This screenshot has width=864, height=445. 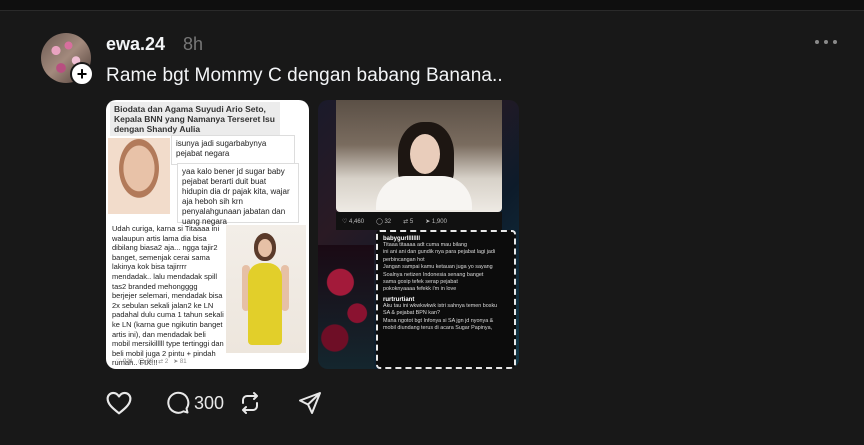 I want to click on repost-button, so click(x=267, y=403).